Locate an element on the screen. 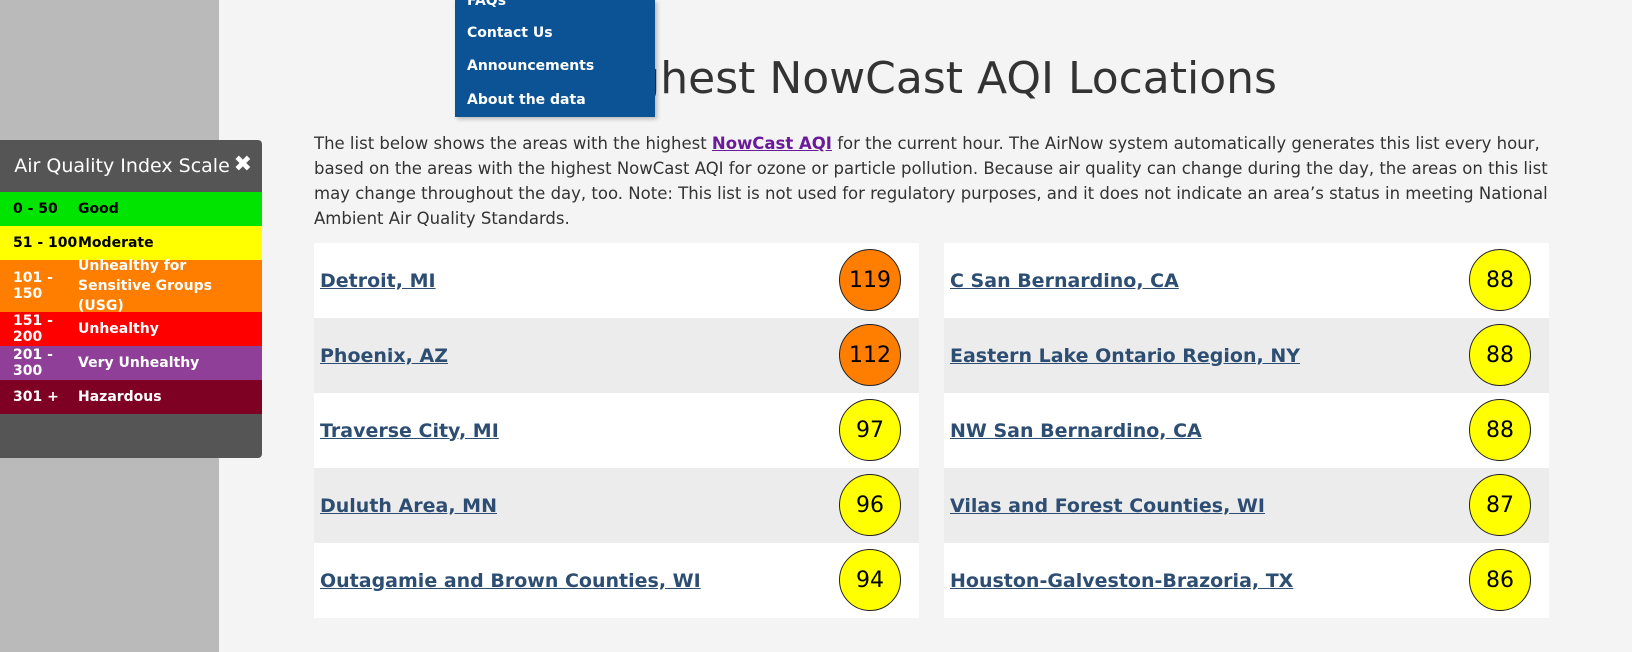  location-link: Duluth Area, MN is located at coordinates (408, 506).